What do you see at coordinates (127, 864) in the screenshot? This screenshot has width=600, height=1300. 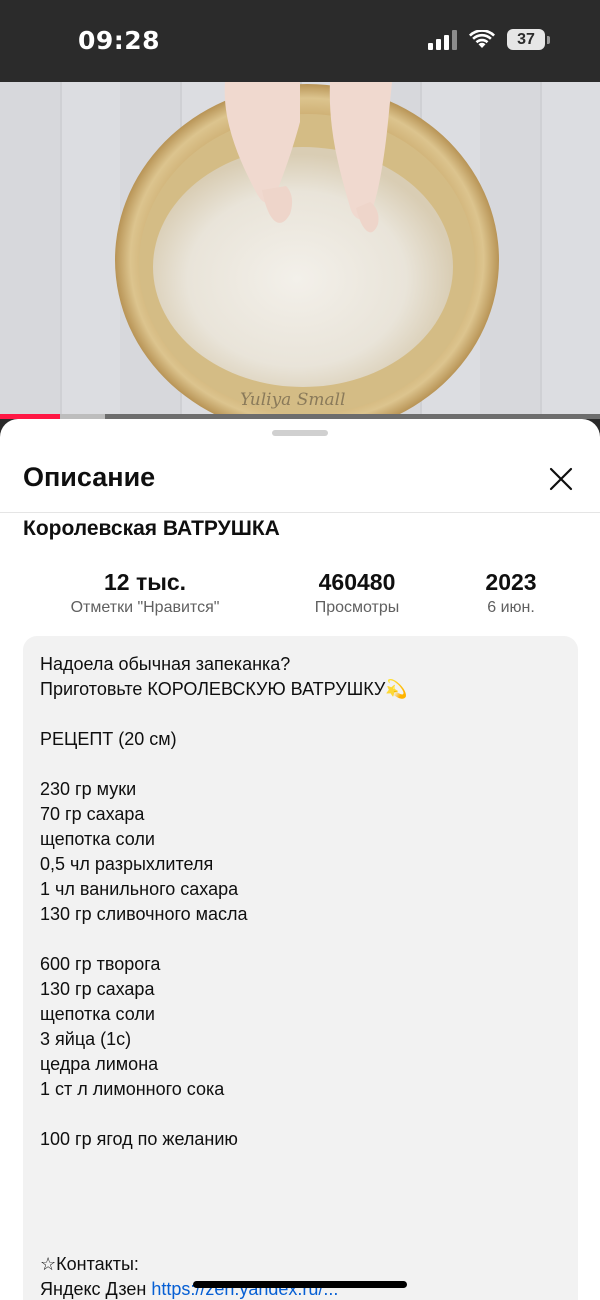 I see `description-line: 0,5 чл разрыхлителя` at bounding box center [127, 864].